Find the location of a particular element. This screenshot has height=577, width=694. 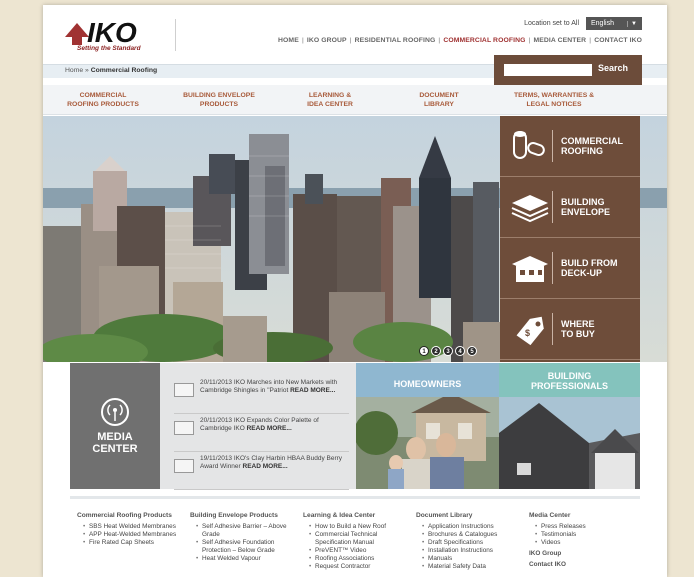

side-menu-label-line1: BUILD FROM is located at coordinates (589, 263).